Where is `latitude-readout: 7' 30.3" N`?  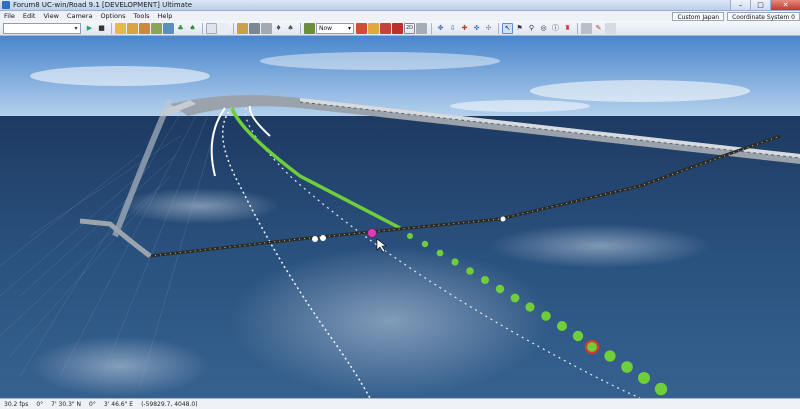 latitude-readout: 7' 30.3" N is located at coordinates (66, 404).